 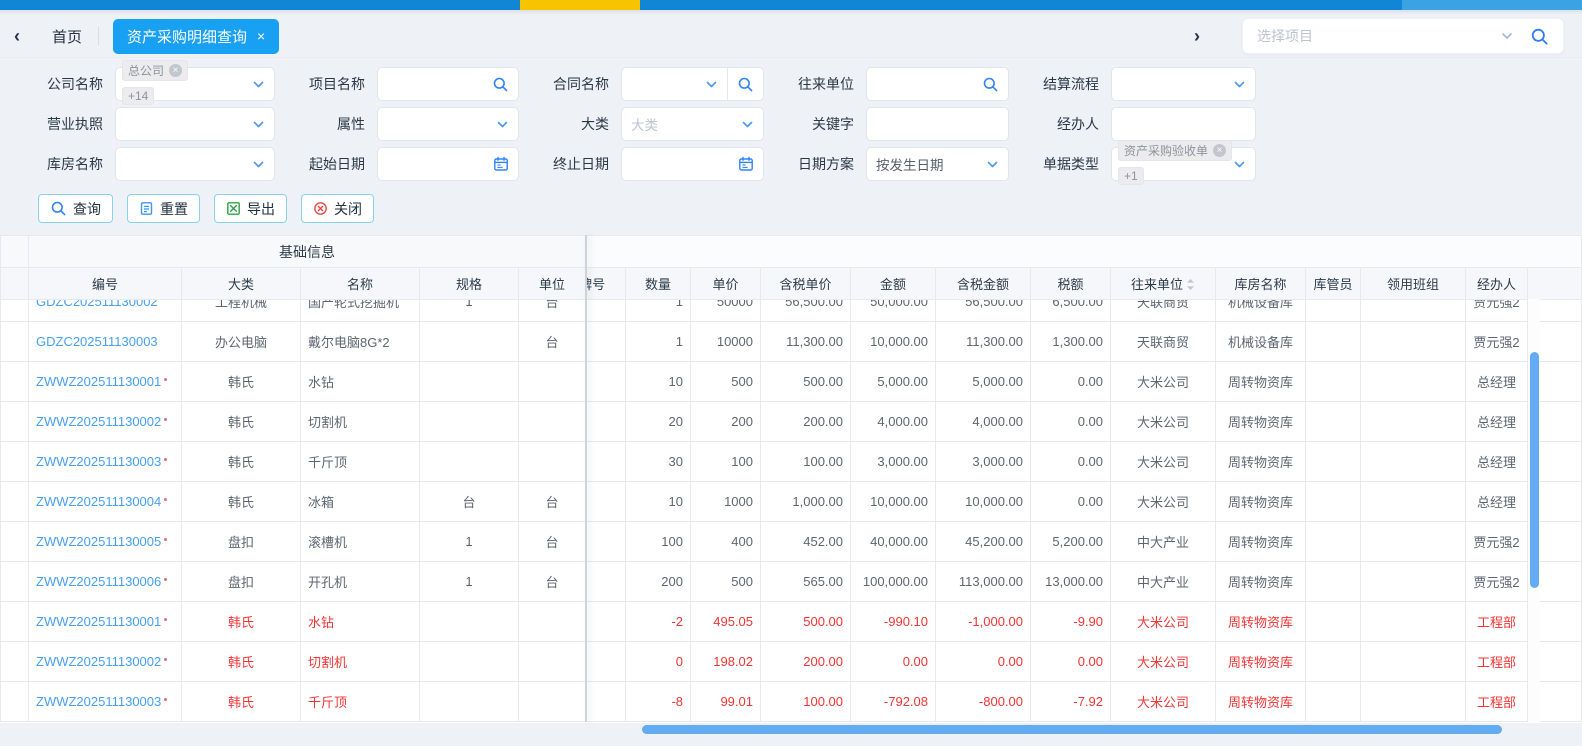 What do you see at coordinates (260, 5) in the screenshot?
I see `strip-blue-left` at bounding box center [260, 5].